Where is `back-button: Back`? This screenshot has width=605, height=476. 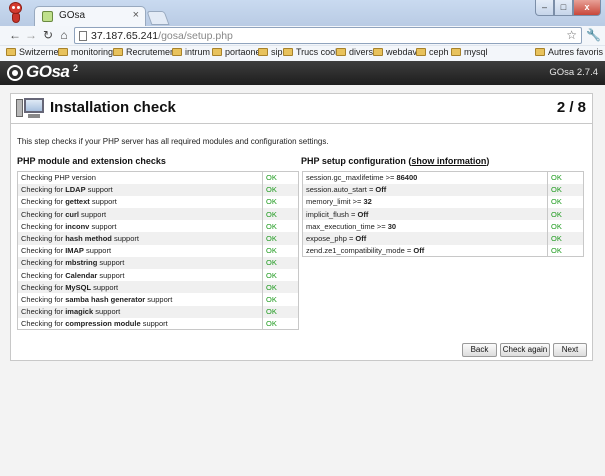
back-button: Back is located at coordinates (479, 350).